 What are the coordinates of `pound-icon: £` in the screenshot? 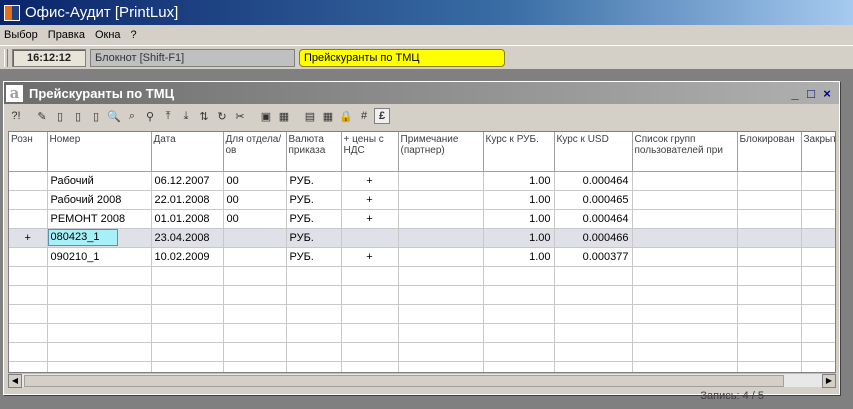 It's located at (382, 116).